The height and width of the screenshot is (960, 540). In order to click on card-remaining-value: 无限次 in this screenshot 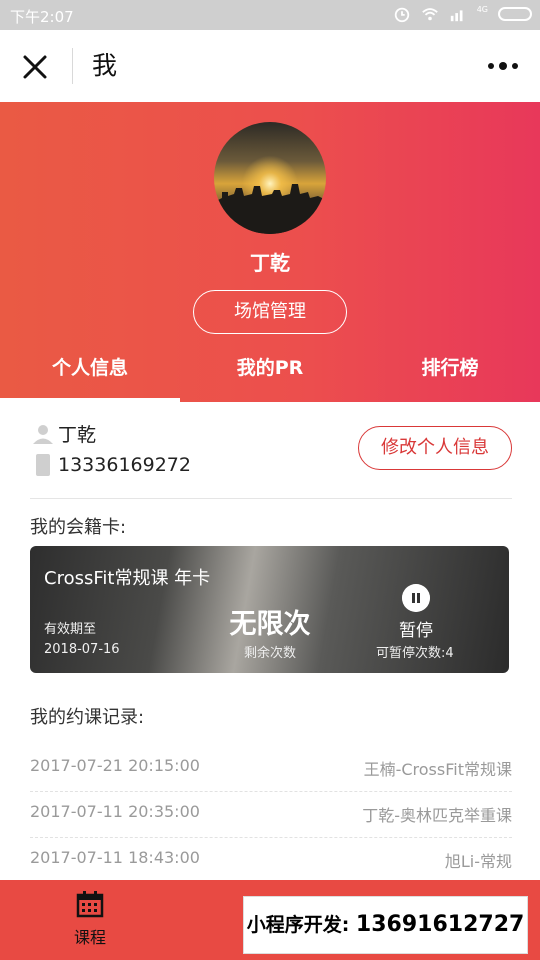, I will do `click(270, 624)`.